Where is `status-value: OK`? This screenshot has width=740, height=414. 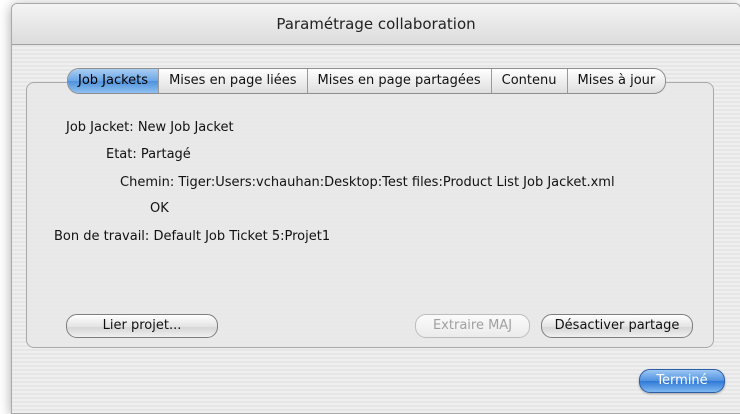 status-value: OK is located at coordinates (159, 208).